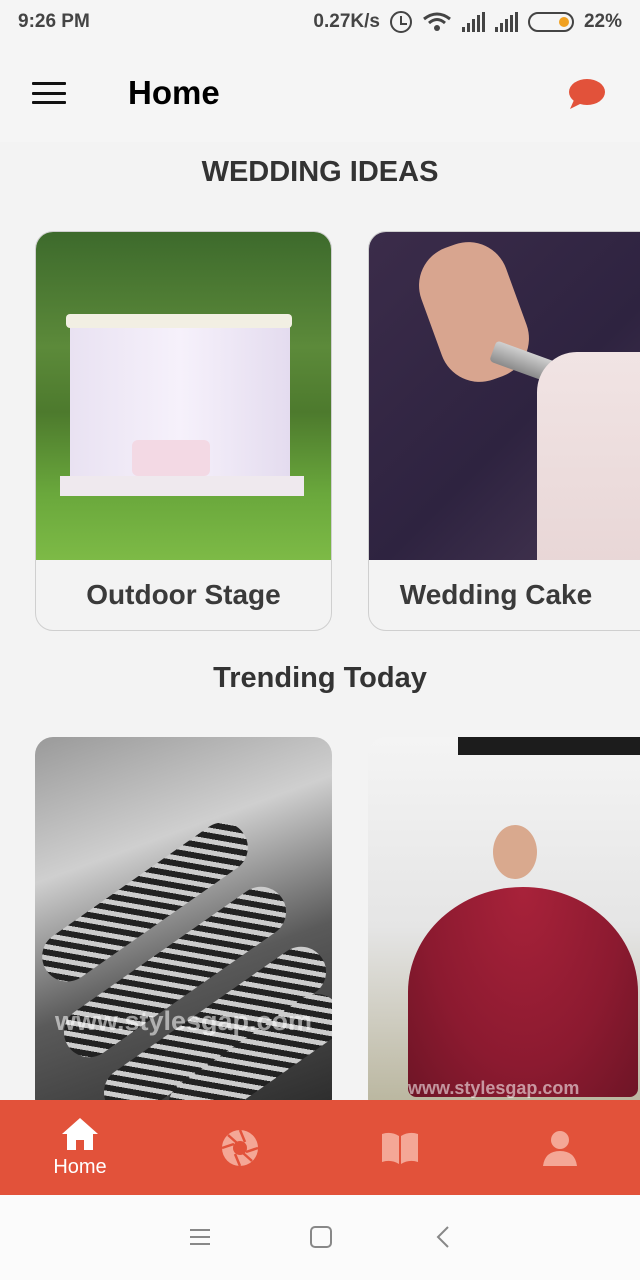  What do you see at coordinates (183, 396) in the screenshot?
I see `outdoor-stage-photo` at bounding box center [183, 396].